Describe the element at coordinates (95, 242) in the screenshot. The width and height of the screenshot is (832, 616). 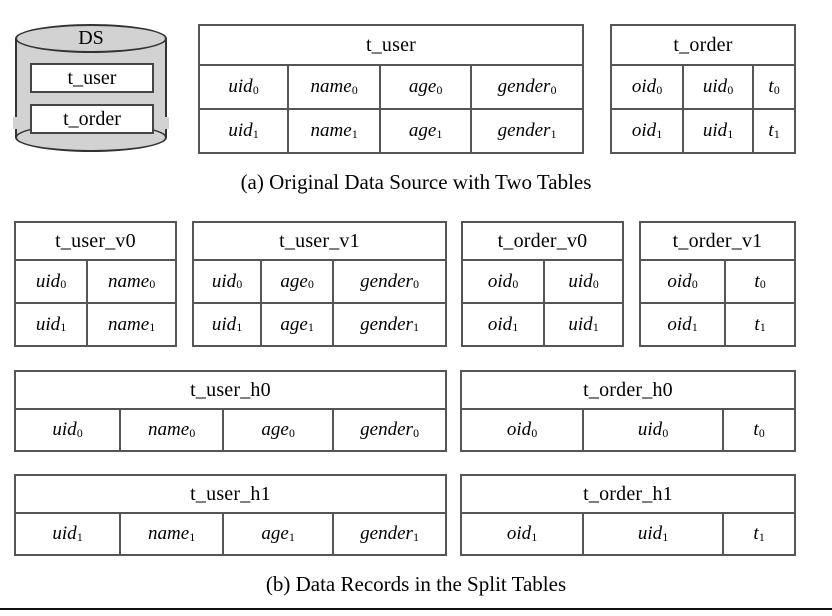
I see `table-title: t_user_v0` at that location.